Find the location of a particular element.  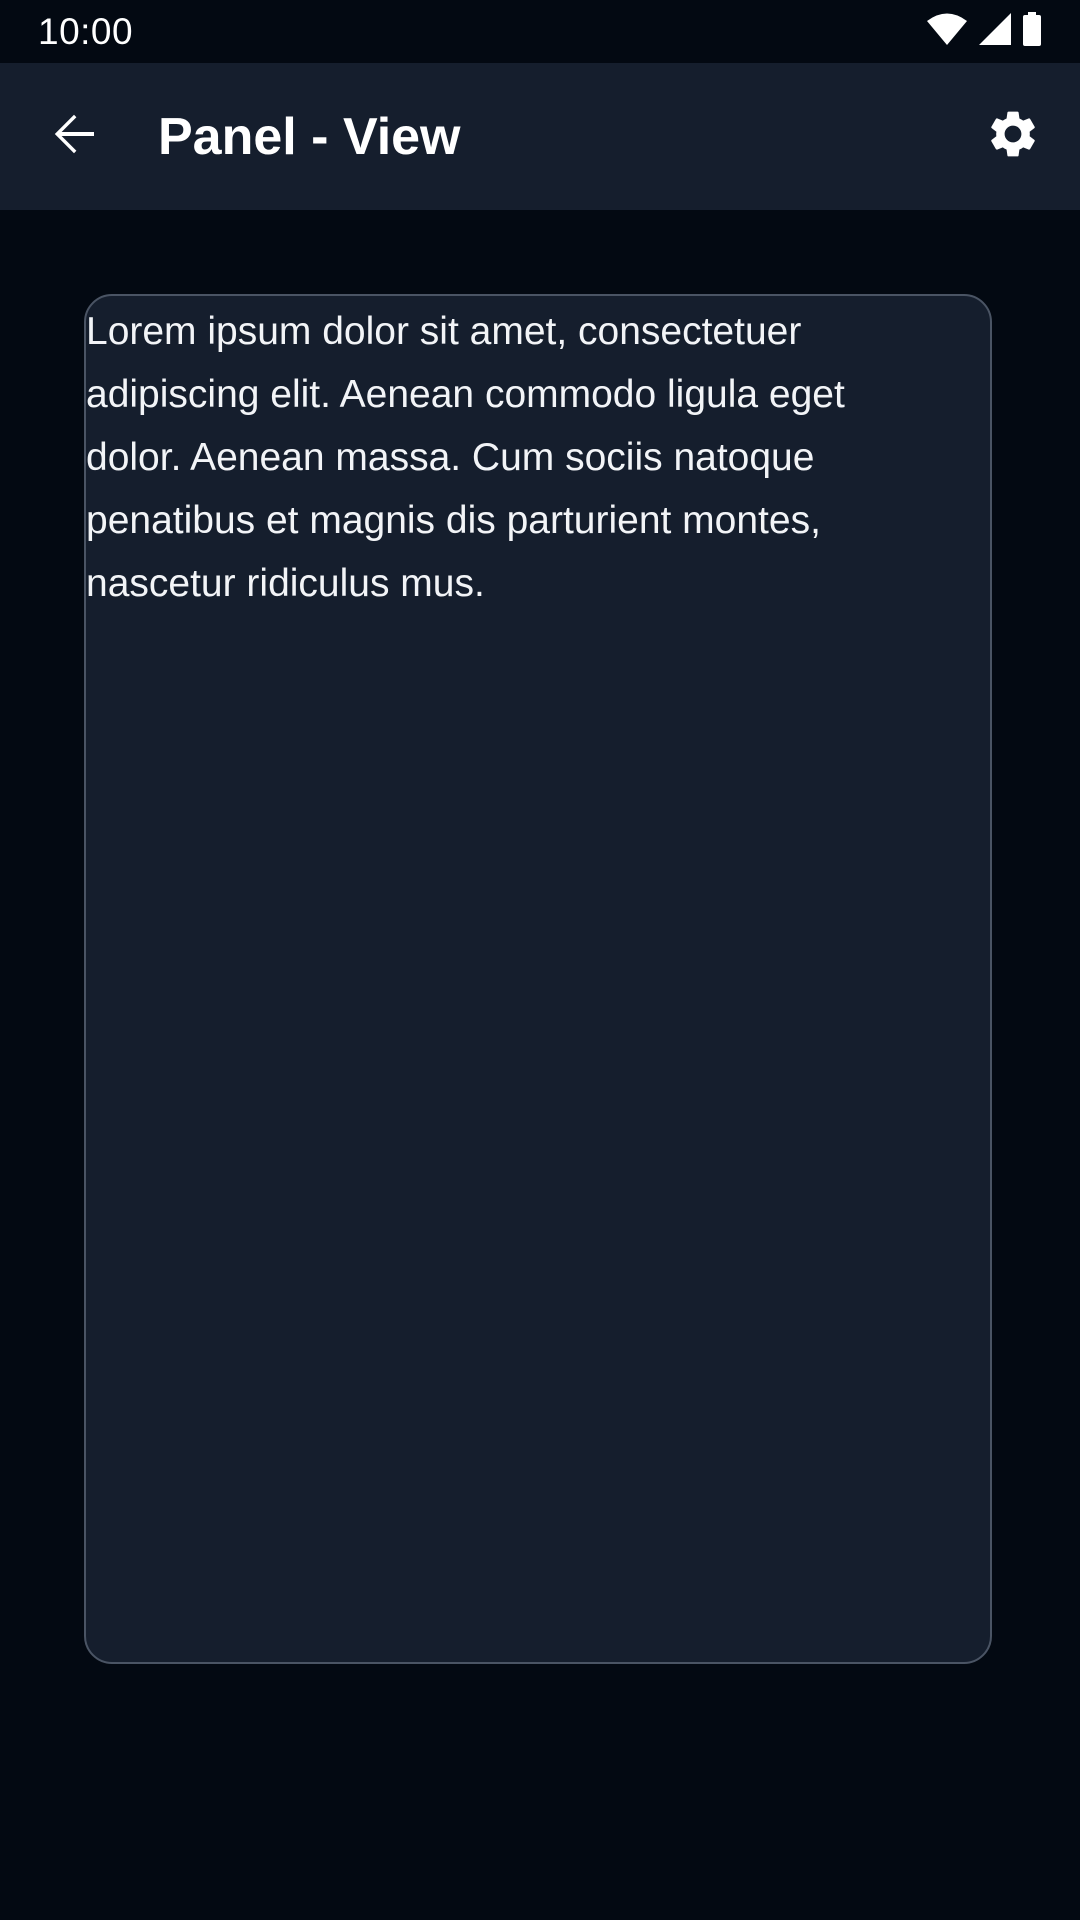

status-icons is located at coordinates (984, 31).